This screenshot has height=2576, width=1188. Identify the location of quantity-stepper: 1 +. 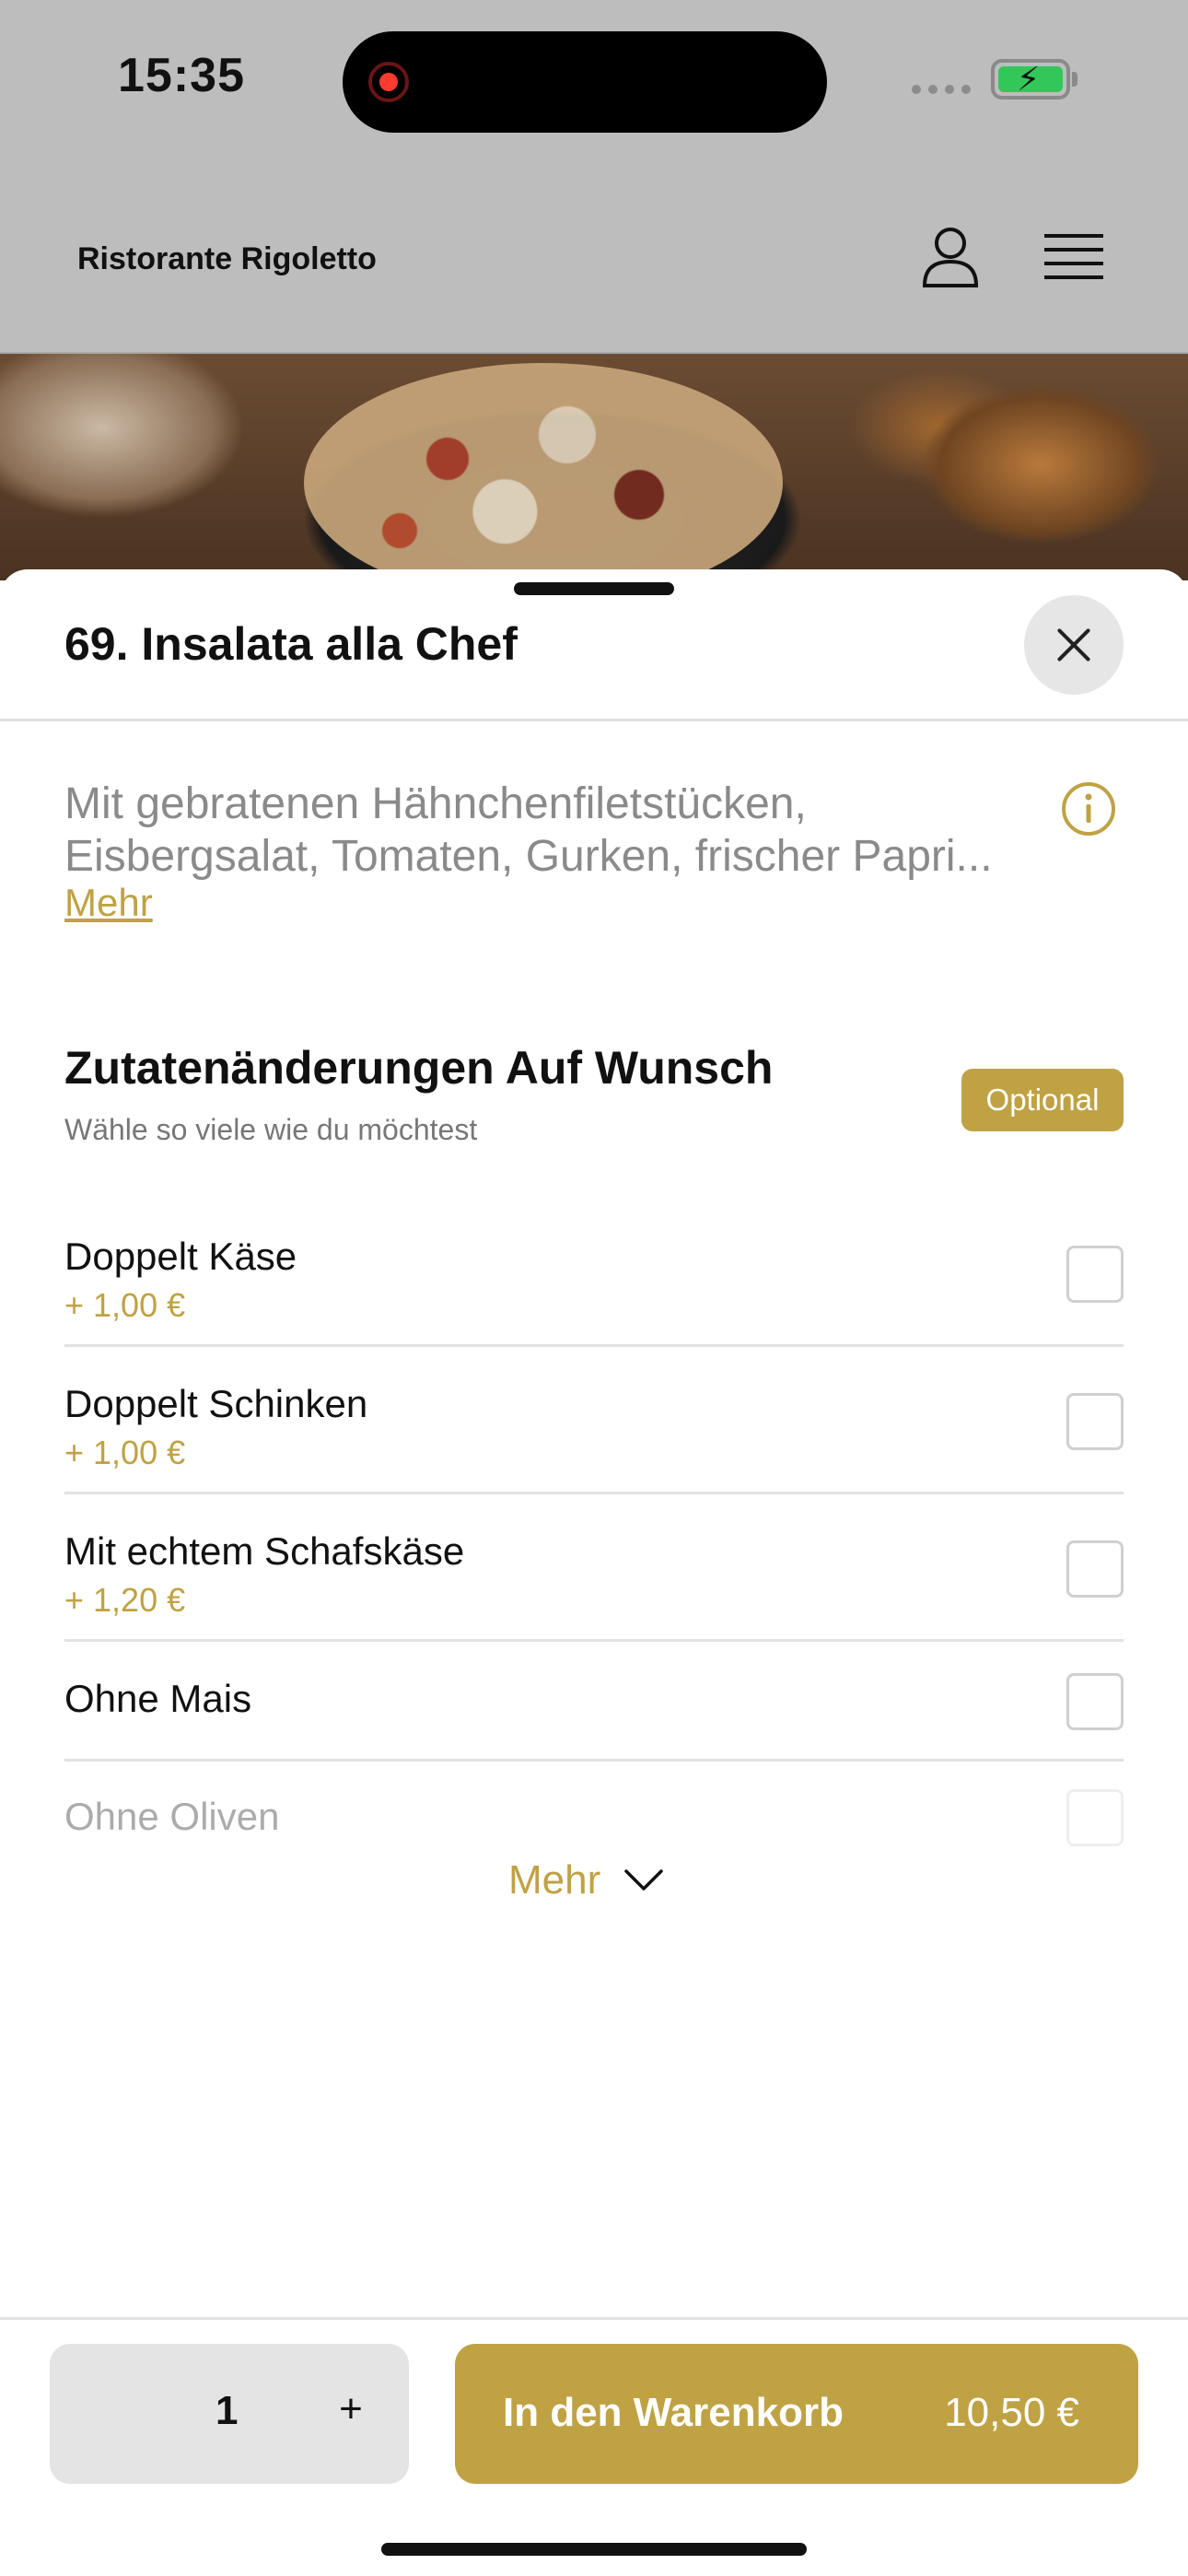
(230, 2414).